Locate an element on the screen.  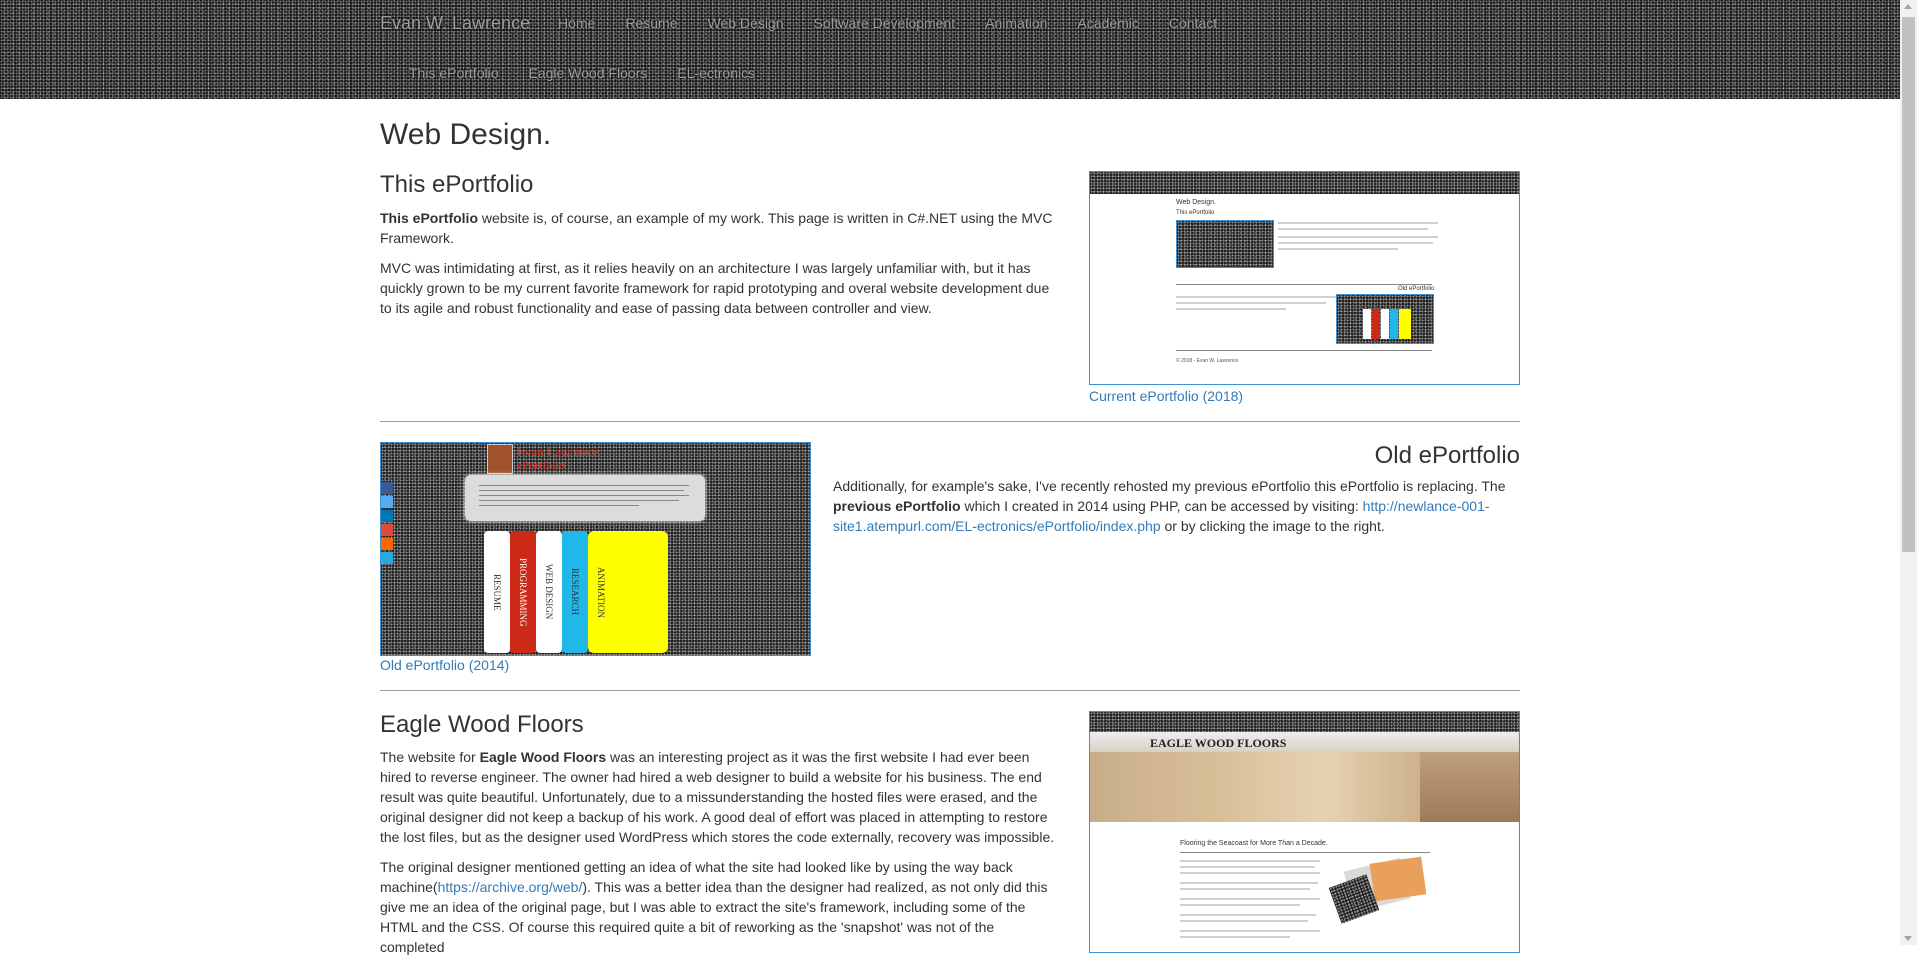
google-plus-icon is located at coordinates (387, 530).